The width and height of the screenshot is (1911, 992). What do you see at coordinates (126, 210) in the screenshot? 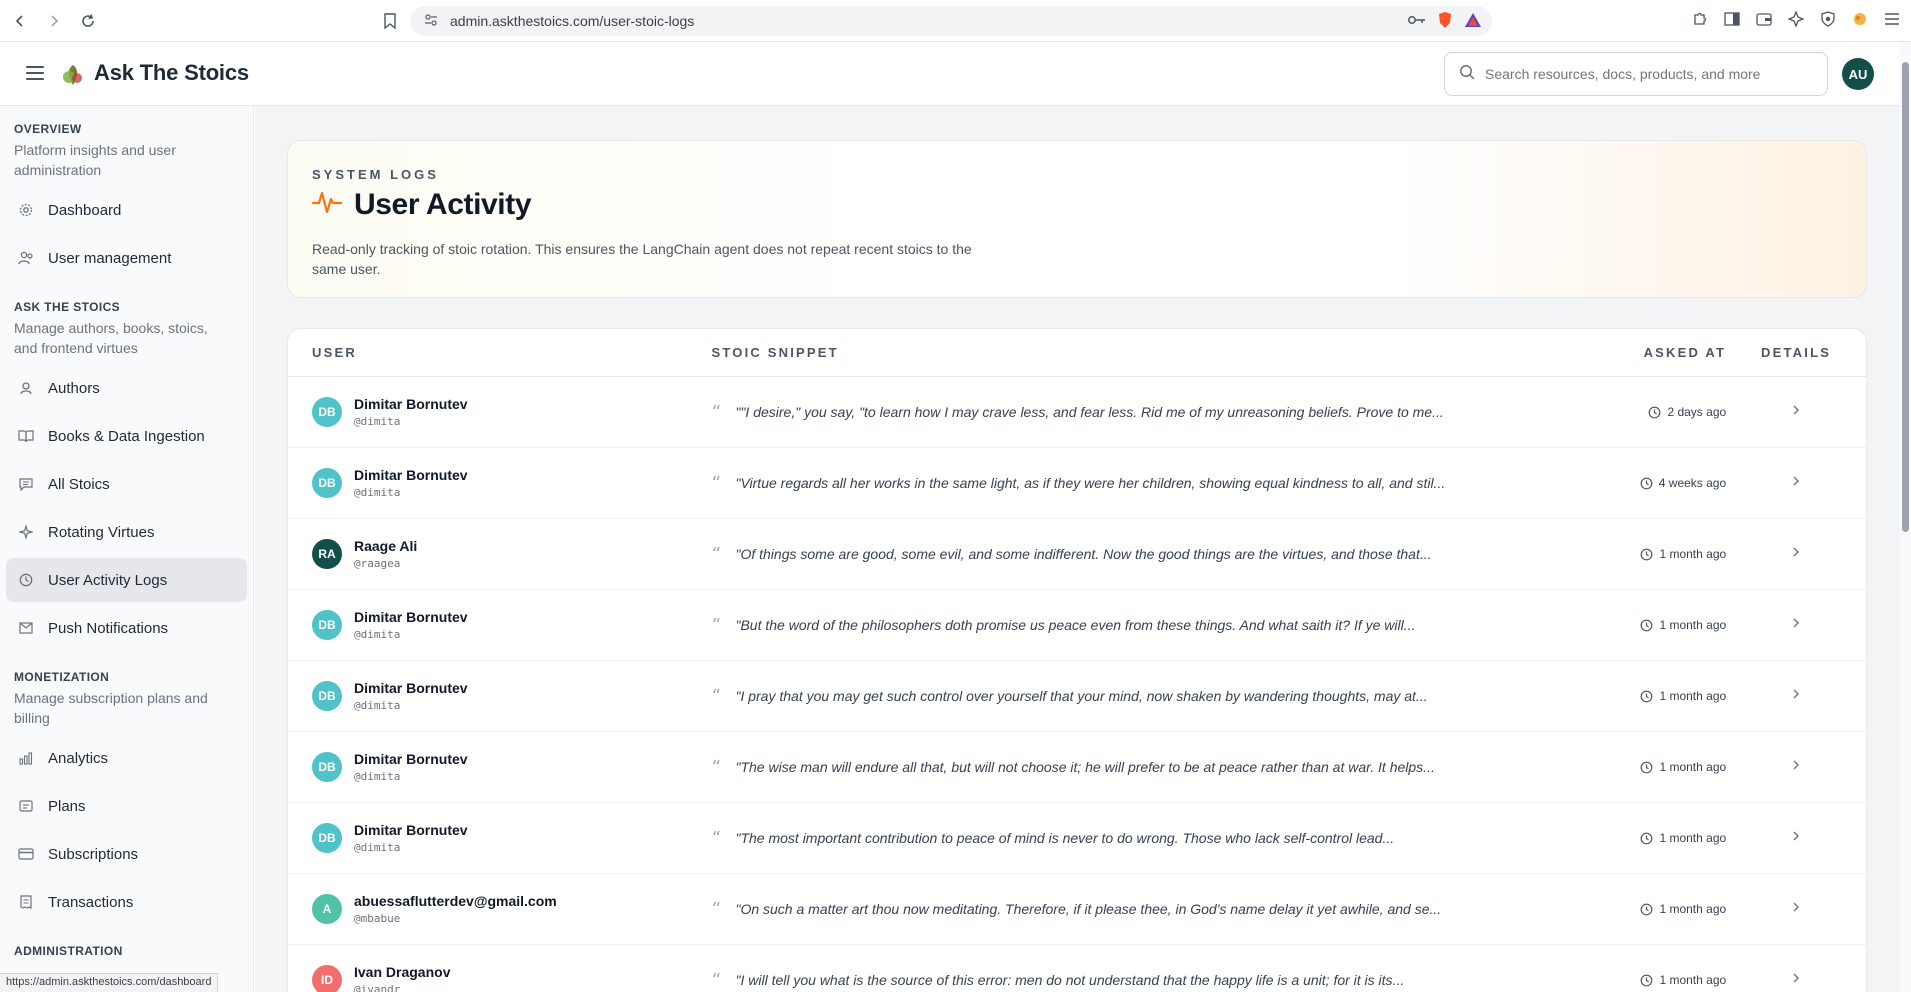
I see `sidebar-item-dashboard: Dashboard` at bounding box center [126, 210].